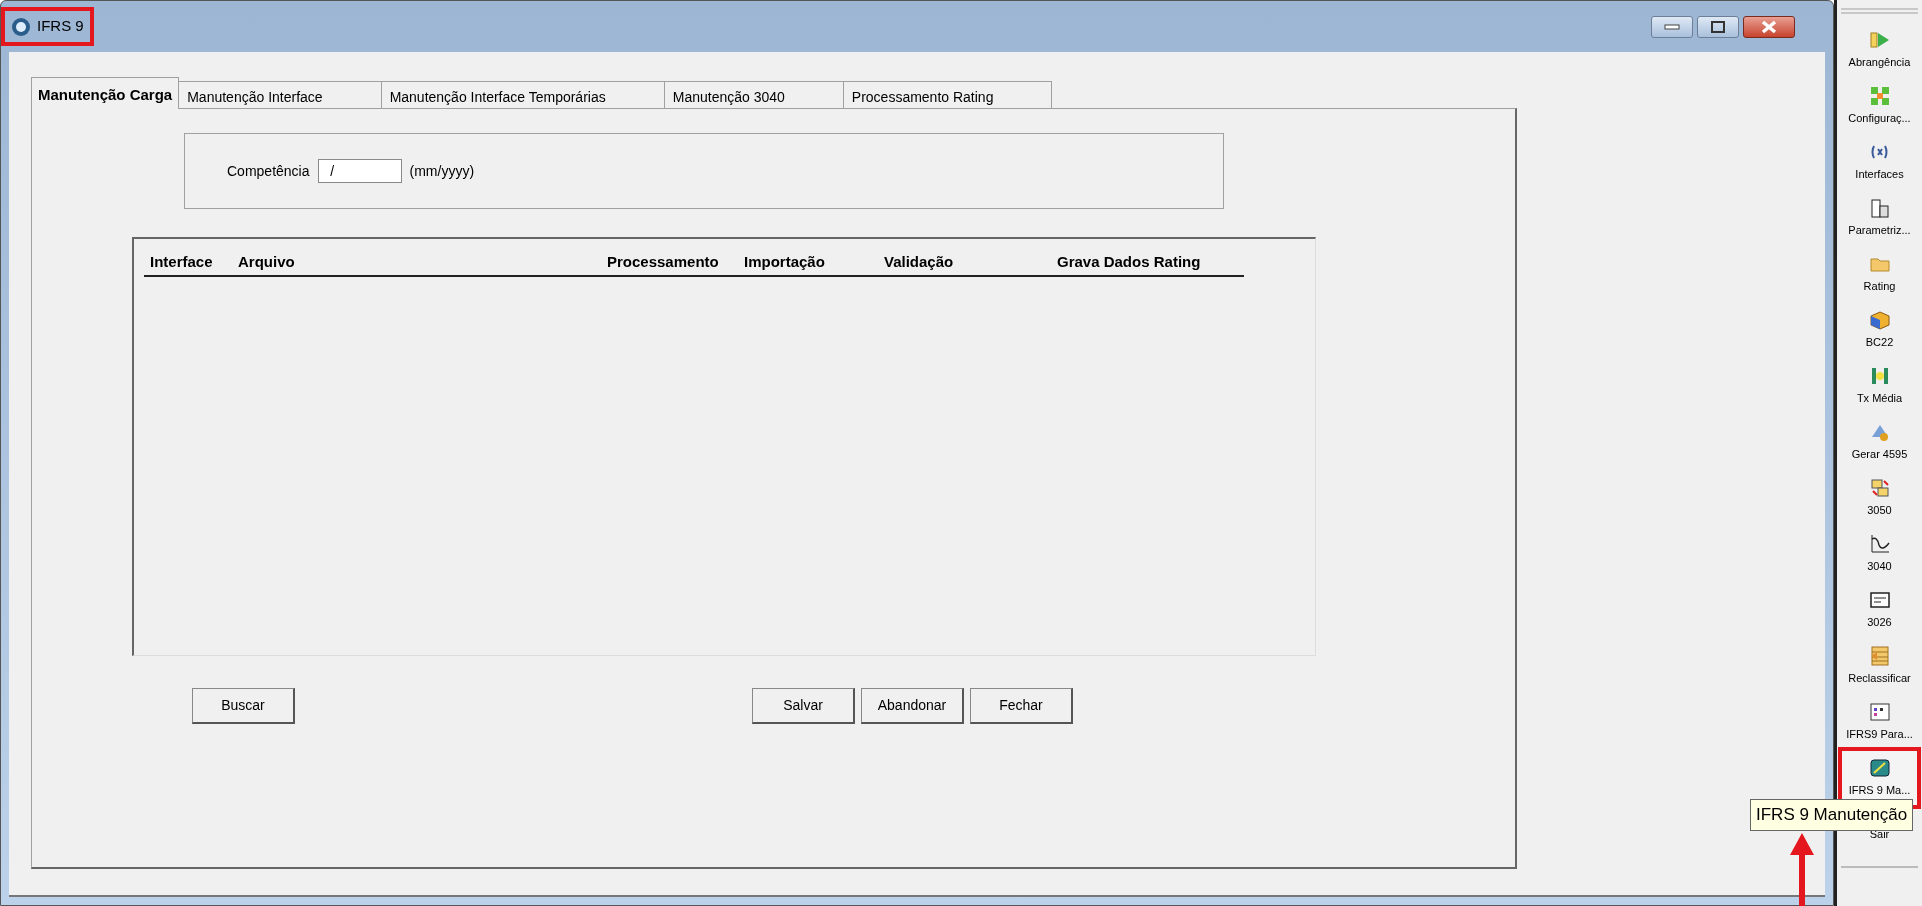  I want to click on toolbar-item: 3026, so click(1879, 610).